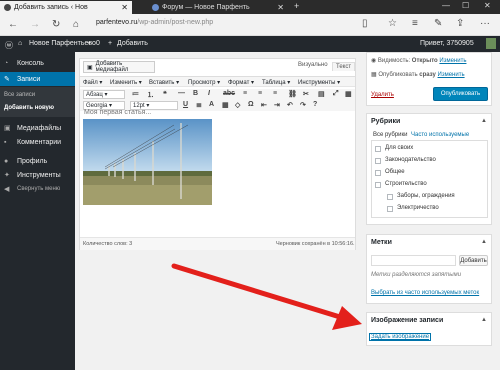 This screenshot has width=500, height=370. Describe the element at coordinates (365, 23) in the screenshot. I see `reading-view-icon: ▯` at that location.